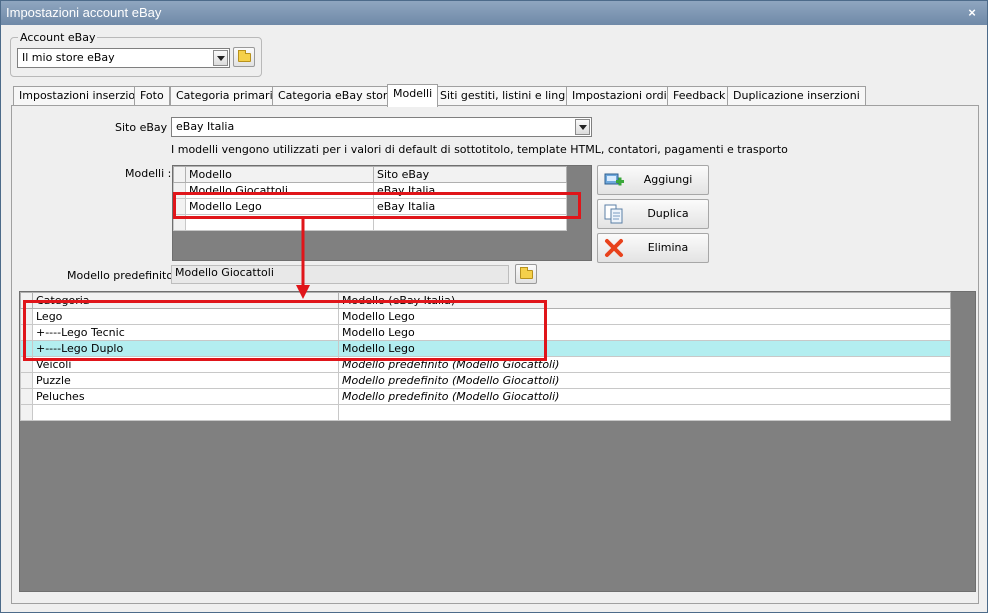 Image resolution: width=988 pixels, height=613 pixels. Describe the element at coordinates (224, 272) in the screenshot. I see `default-model-value: Modello Giocattoli` at that location.